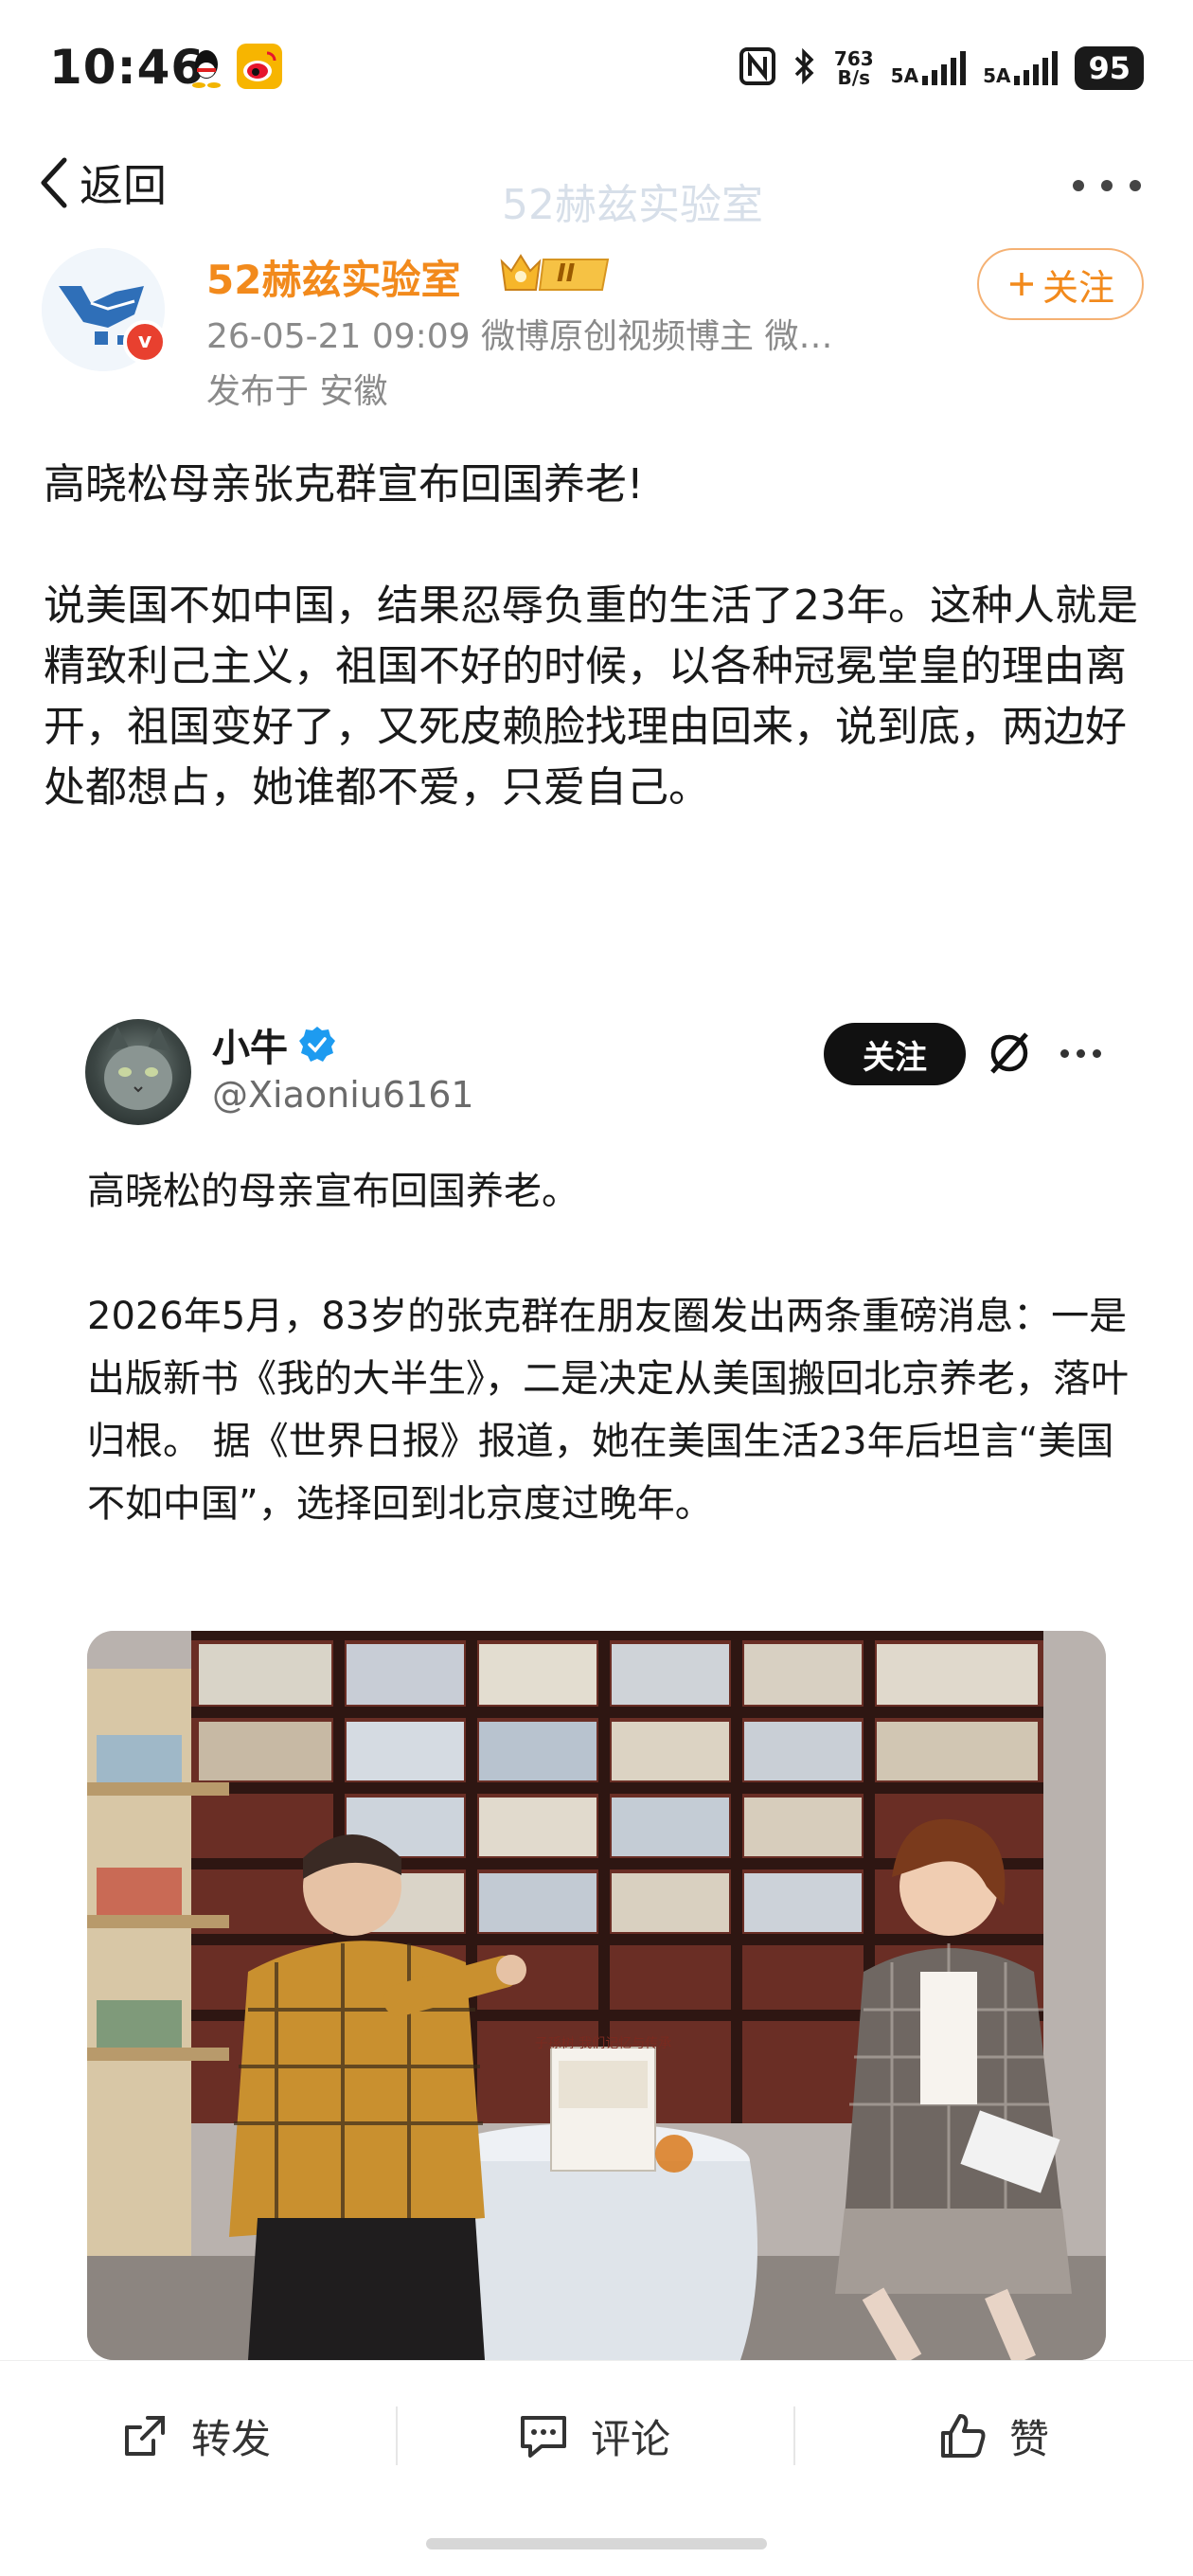  Describe the element at coordinates (138, 1068) in the screenshot. I see `cat-avatar-icon` at that location.